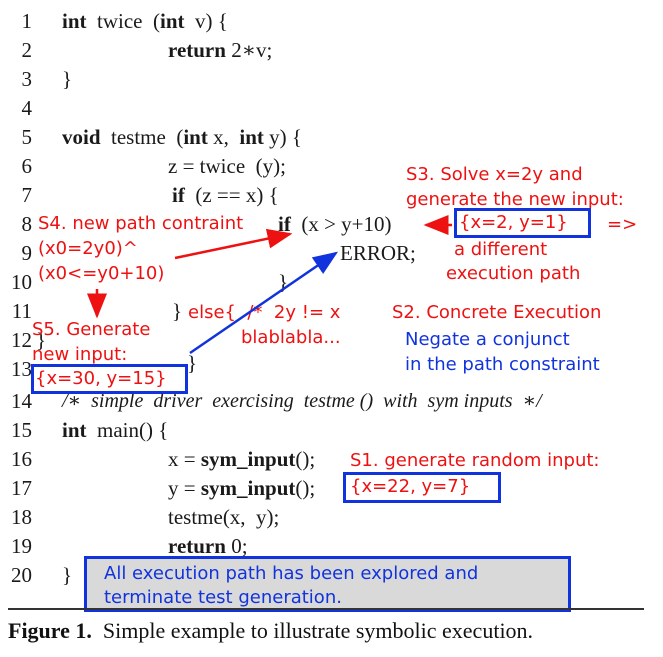 The width and height of the screenshot is (663, 657). I want to click on s5-arrow-to-error, so click(264, 303).